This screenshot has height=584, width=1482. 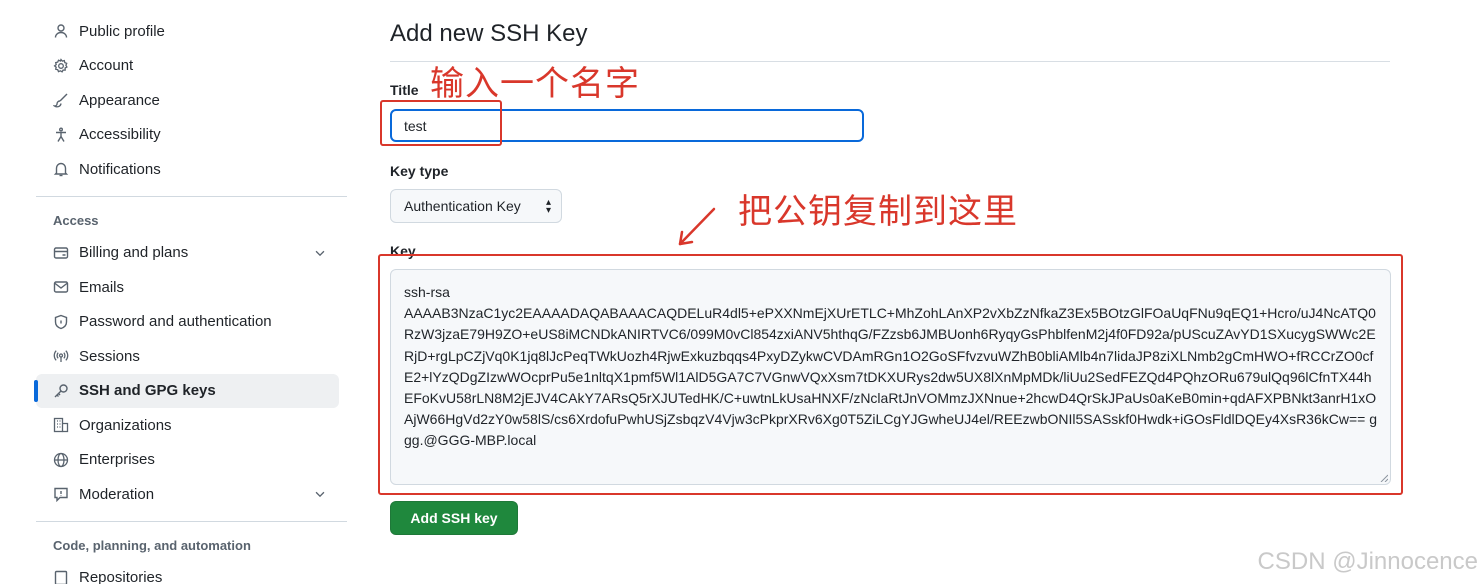 I want to click on sidebar-item-label: Public profile, so click(x=122, y=31).